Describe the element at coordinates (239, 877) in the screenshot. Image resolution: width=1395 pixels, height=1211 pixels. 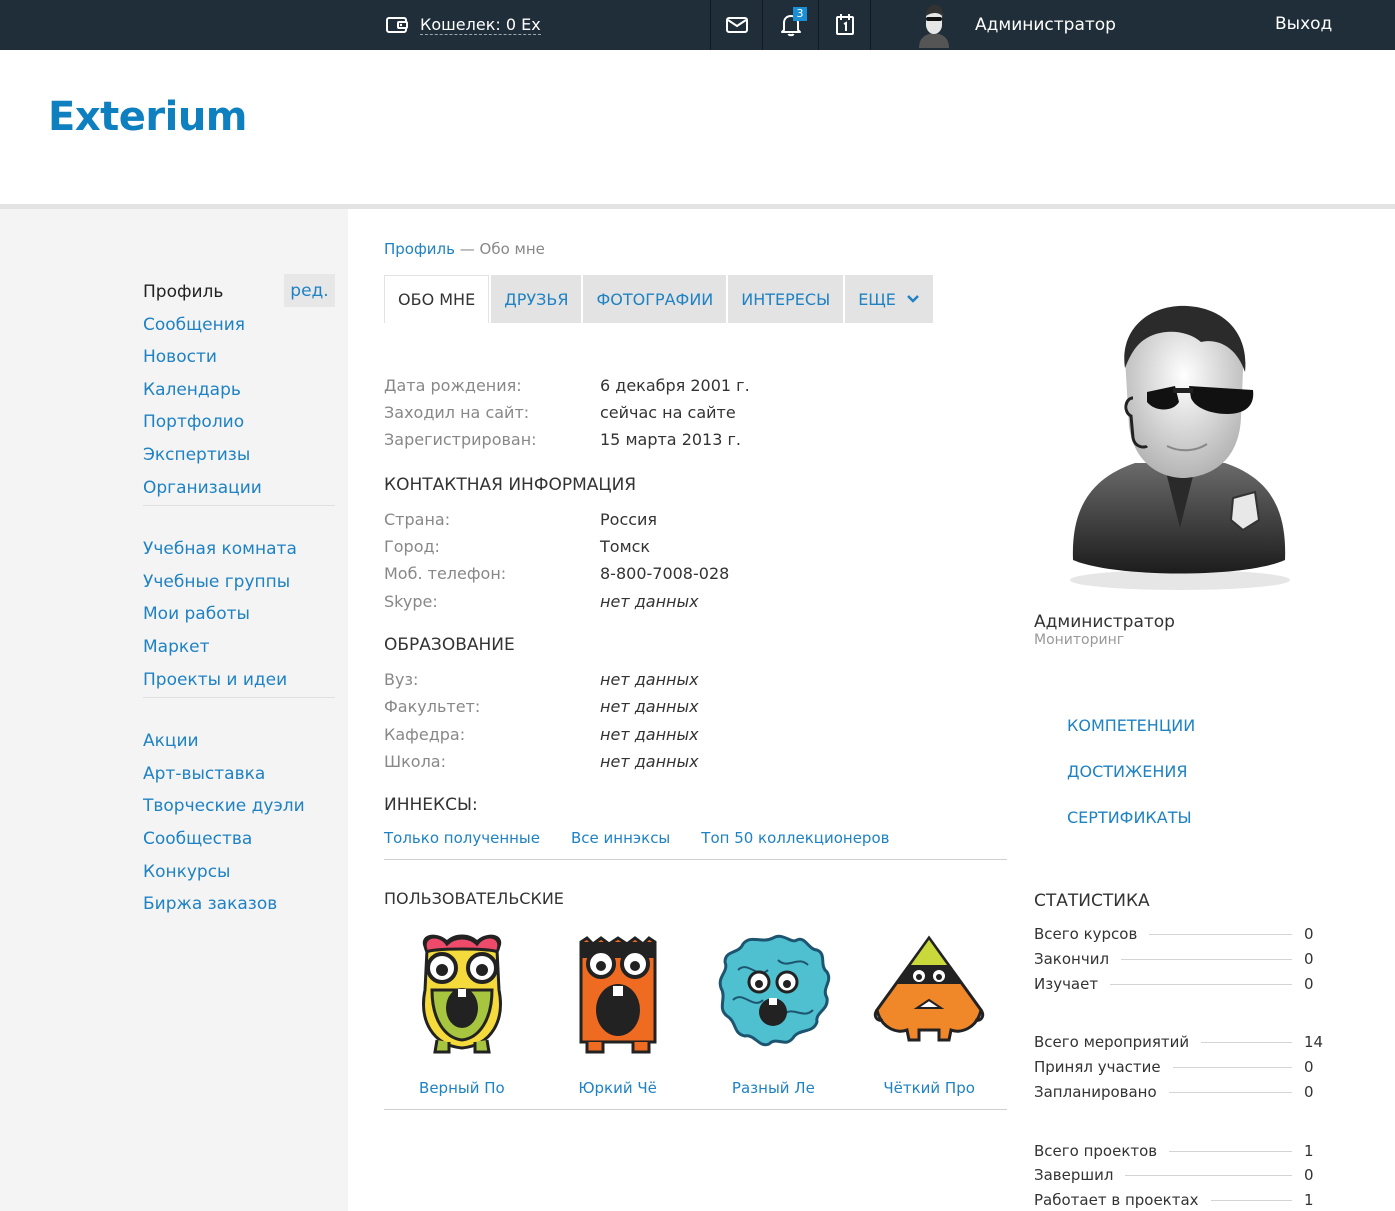
I see `sidebar-item-contests: Конкурсы` at that location.